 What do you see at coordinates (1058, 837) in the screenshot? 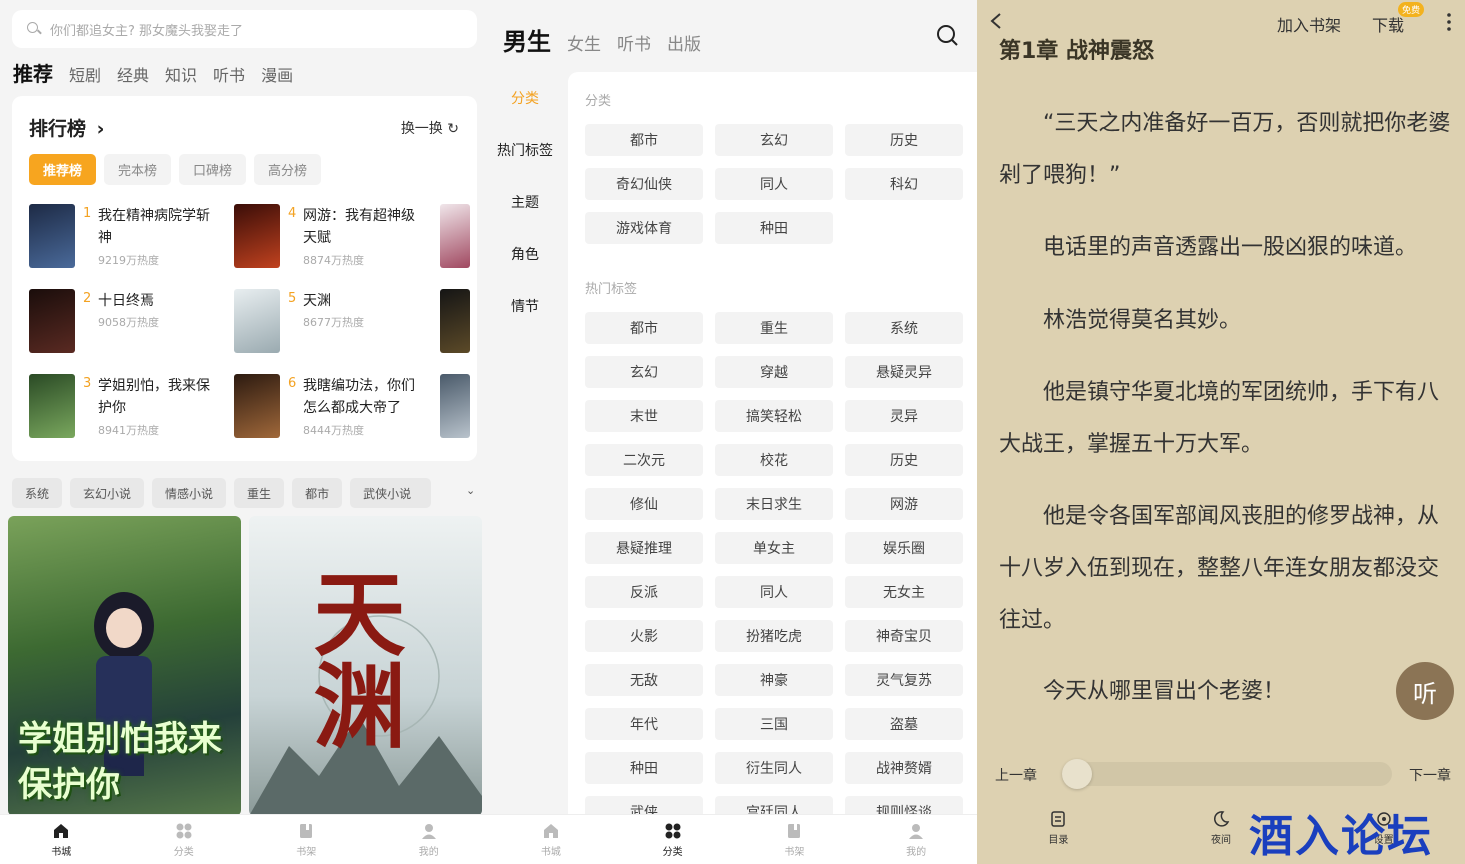
I see `nav-toc: 目录` at bounding box center [1058, 837].